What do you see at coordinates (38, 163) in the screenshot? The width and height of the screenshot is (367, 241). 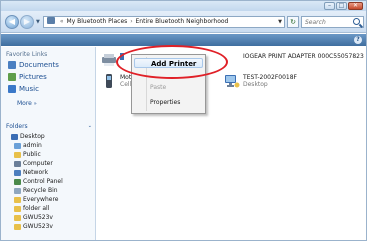 I see `tree-item-label: Computer` at bounding box center [38, 163].